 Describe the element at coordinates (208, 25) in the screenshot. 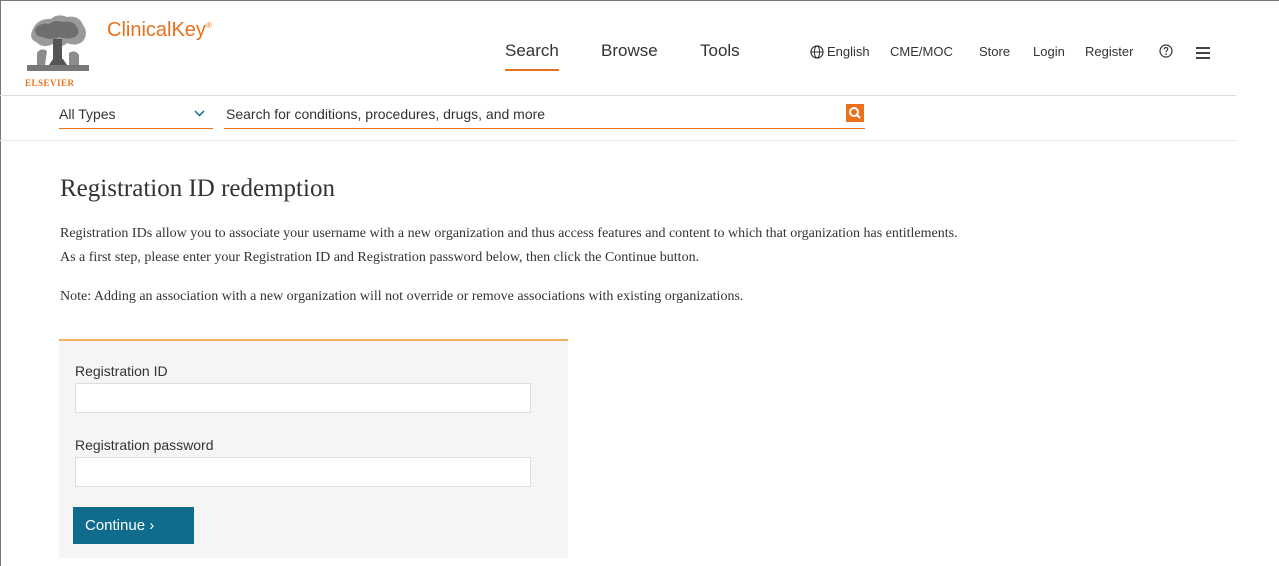

I see `registered-mark: ®` at that location.